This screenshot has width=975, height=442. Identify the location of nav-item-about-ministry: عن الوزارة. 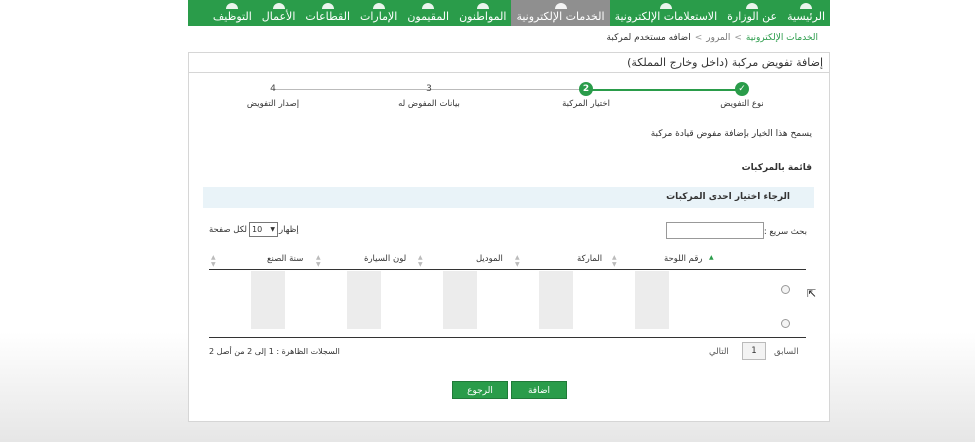
(752, 13).